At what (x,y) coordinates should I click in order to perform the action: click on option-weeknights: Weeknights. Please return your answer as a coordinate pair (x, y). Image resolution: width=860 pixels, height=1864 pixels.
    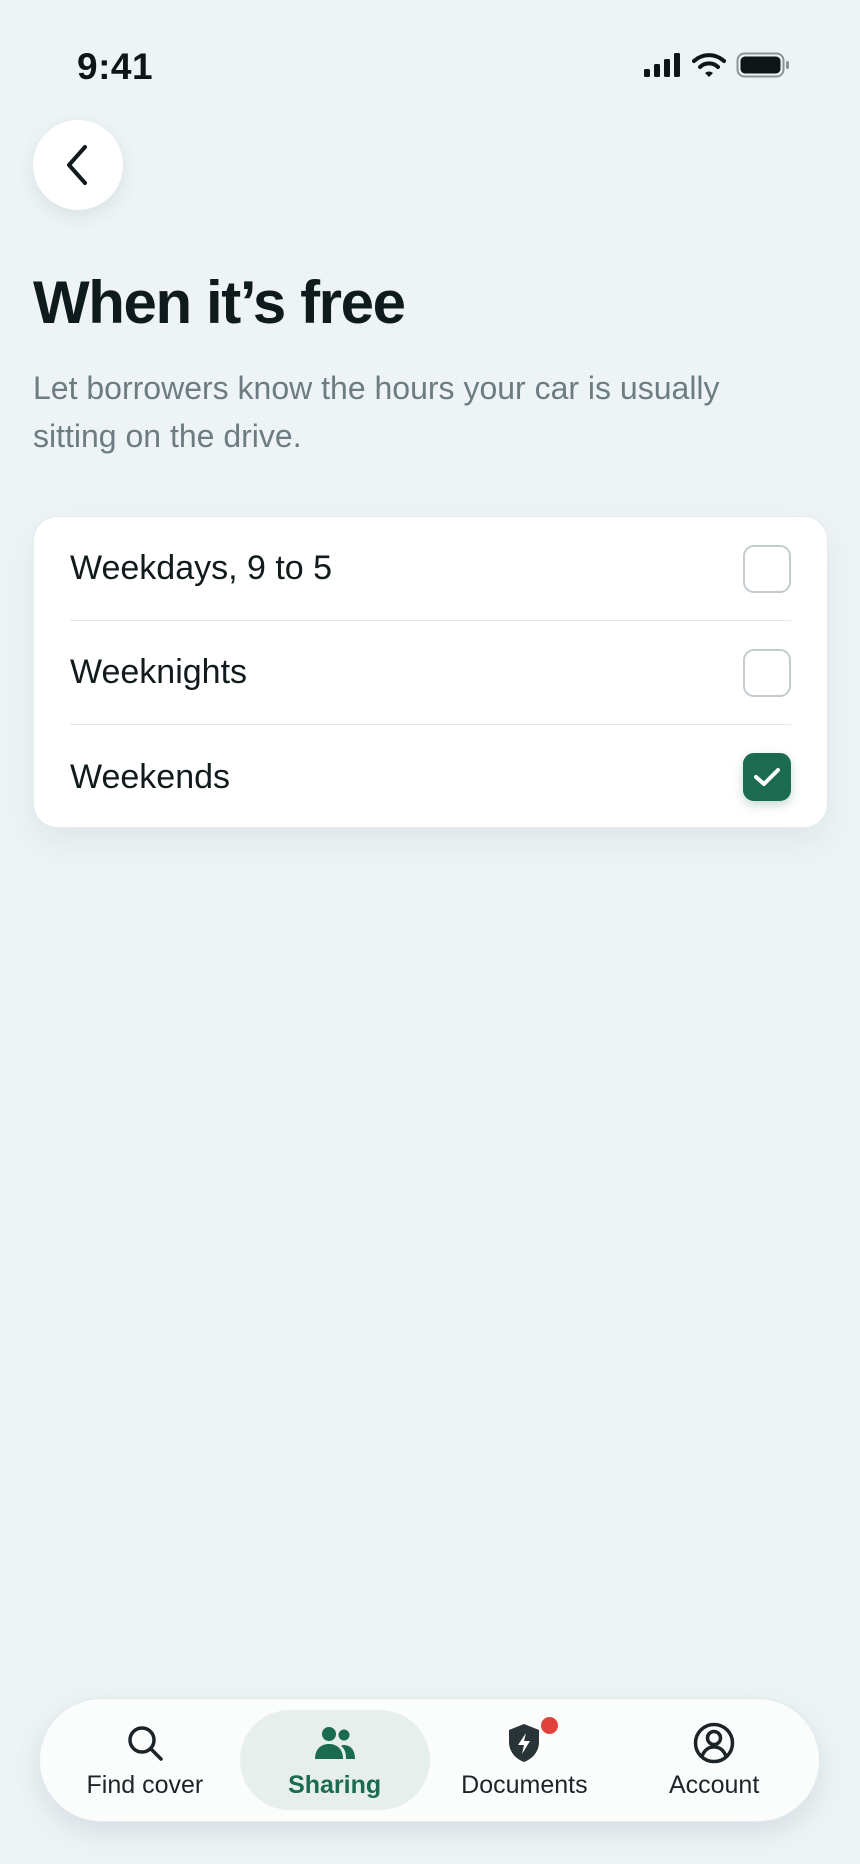
    Looking at the image, I should click on (430, 673).